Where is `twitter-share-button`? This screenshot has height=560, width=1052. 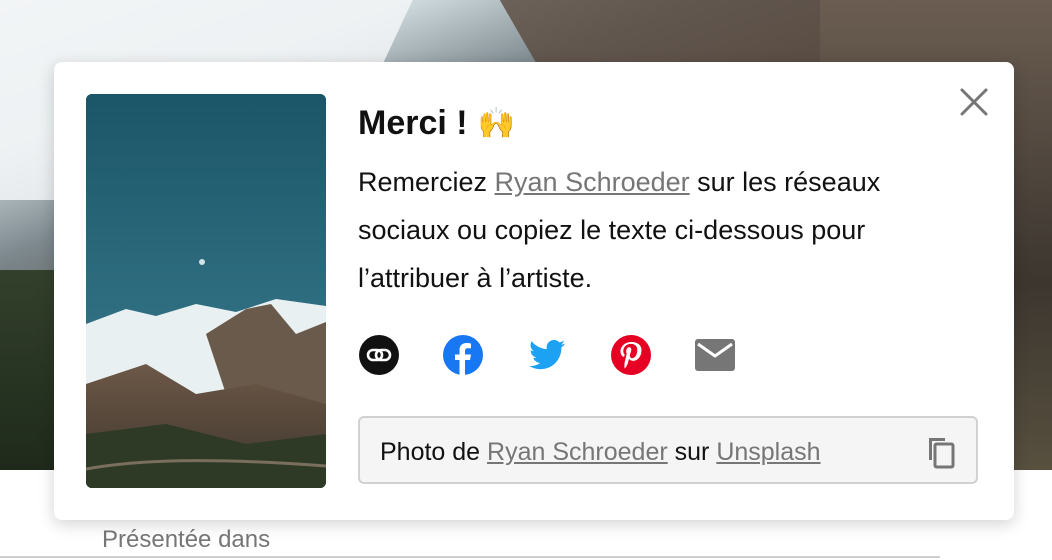
twitter-share-button is located at coordinates (547, 355).